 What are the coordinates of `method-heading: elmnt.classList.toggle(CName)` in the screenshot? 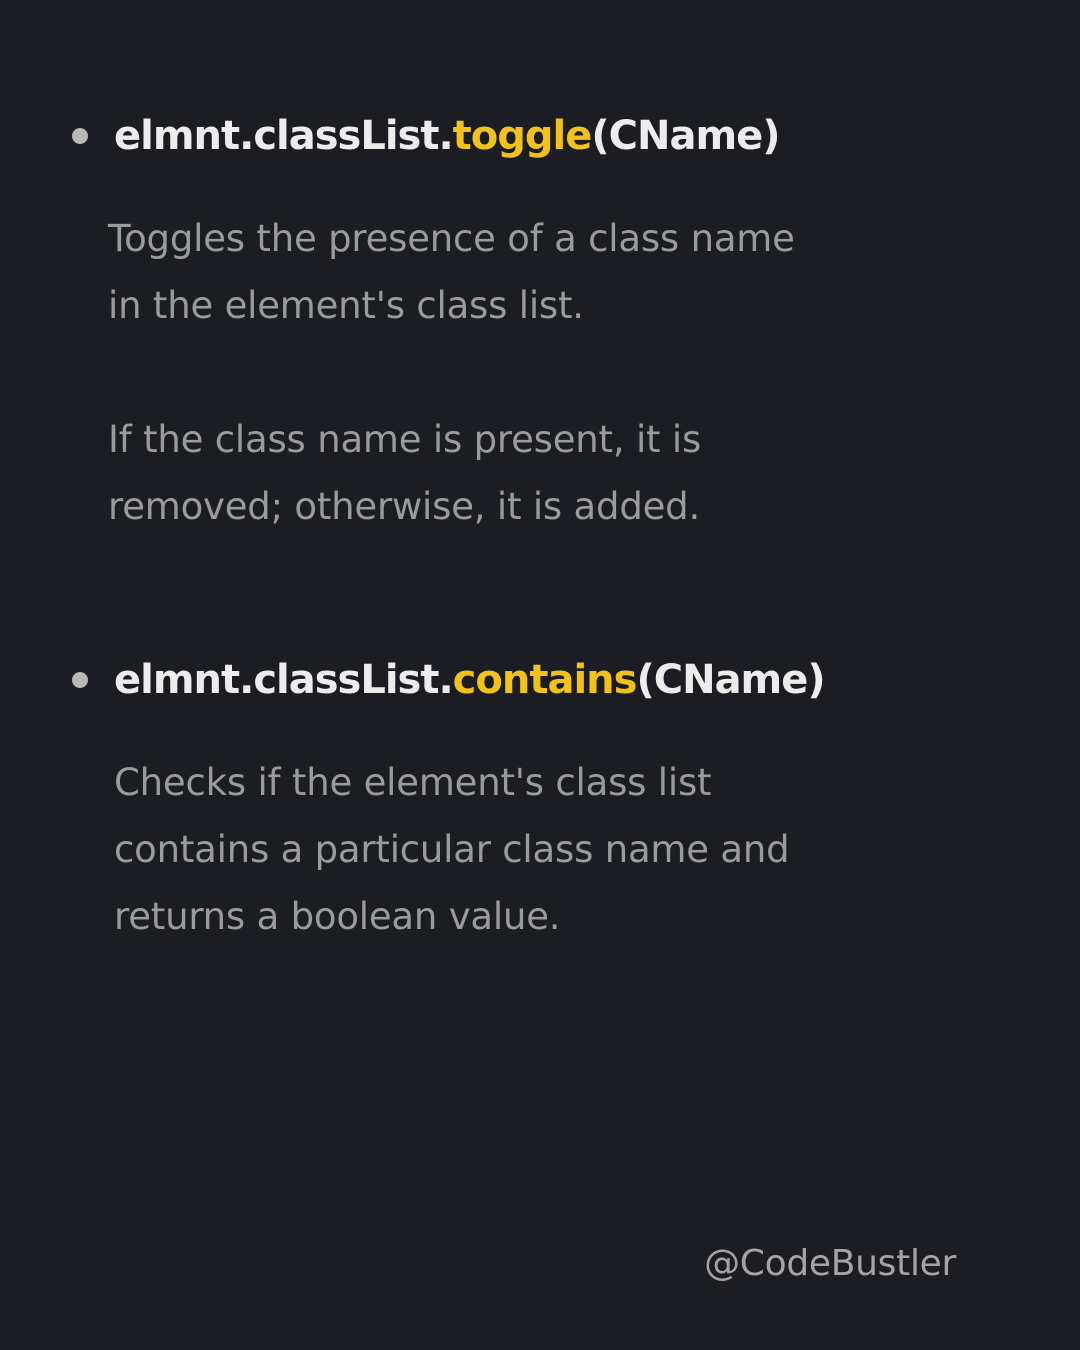 It's located at (552, 136).